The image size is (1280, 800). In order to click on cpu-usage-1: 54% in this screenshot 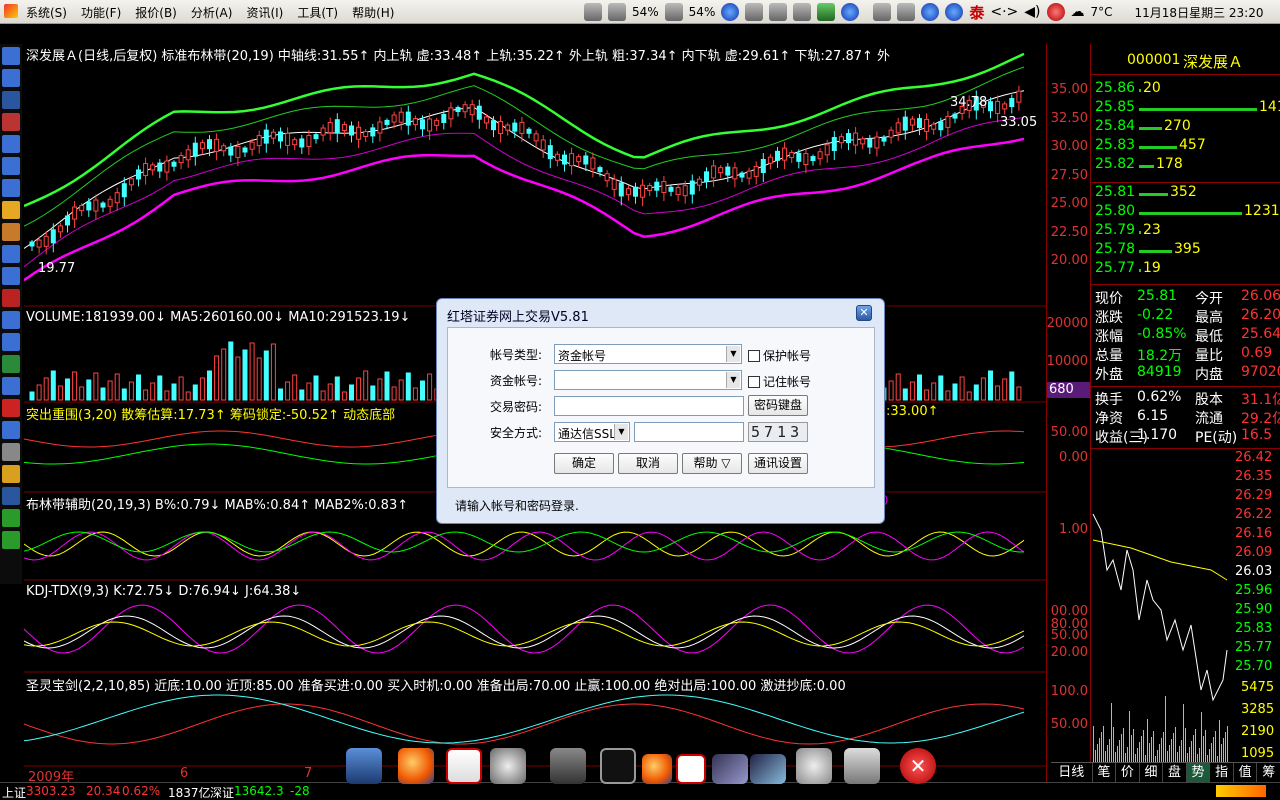, I will do `click(645, 12)`.